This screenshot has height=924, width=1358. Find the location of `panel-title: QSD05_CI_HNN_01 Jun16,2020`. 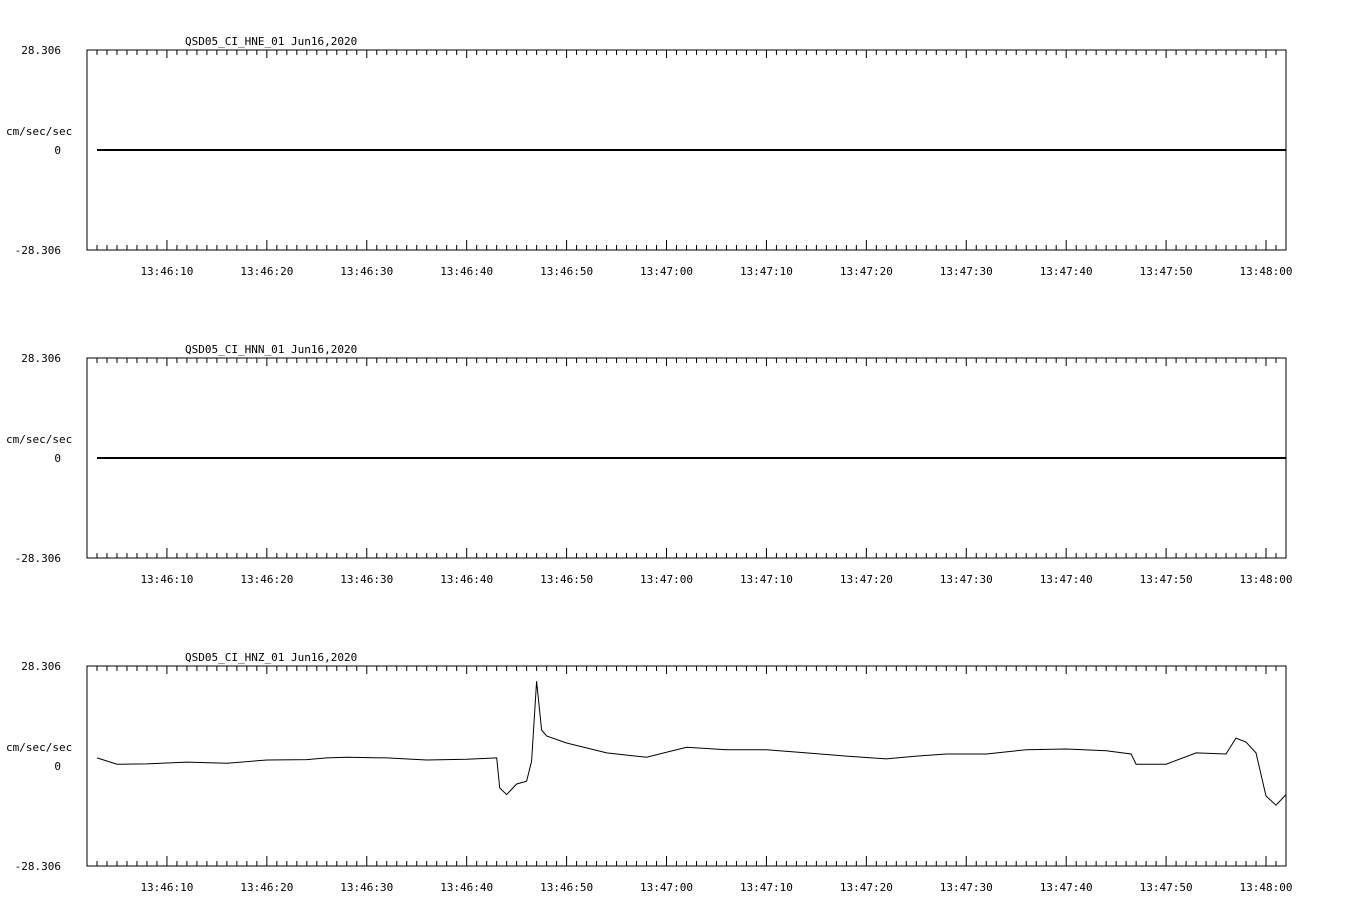

panel-title: QSD05_CI_HNN_01 Jun16,2020 is located at coordinates (271, 349).